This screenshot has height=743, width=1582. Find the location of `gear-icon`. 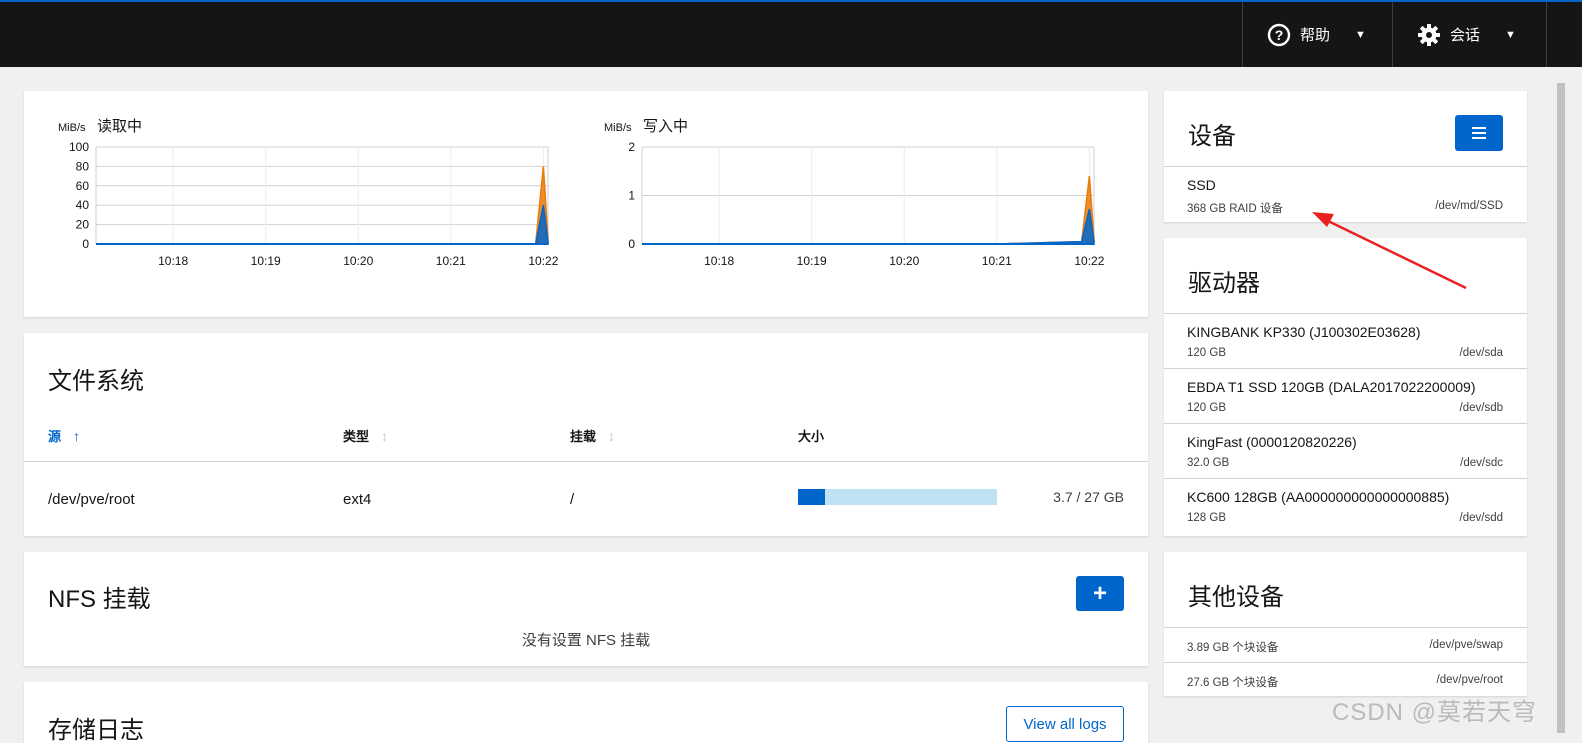

gear-icon is located at coordinates (1429, 34).